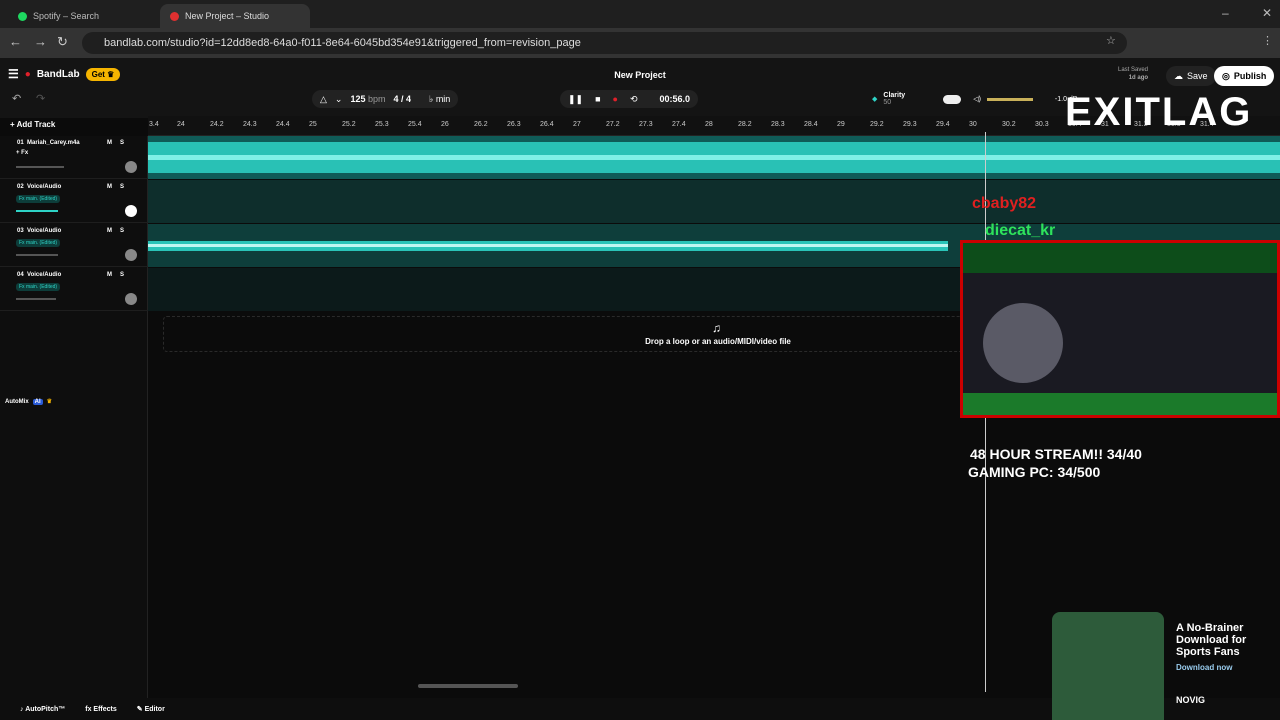 The image size is (1280, 720). Describe the element at coordinates (1023, 343) in the screenshot. I see `streamer-face` at that location.